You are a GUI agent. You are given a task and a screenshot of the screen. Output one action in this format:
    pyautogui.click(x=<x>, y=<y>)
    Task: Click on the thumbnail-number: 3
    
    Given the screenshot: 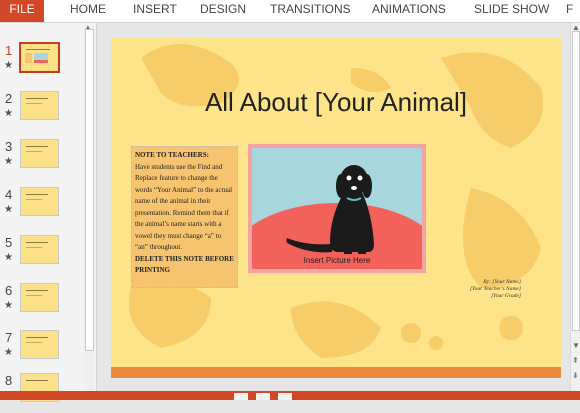 What is the action you would take?
    pyautogui.click(x=9, y=146)
    